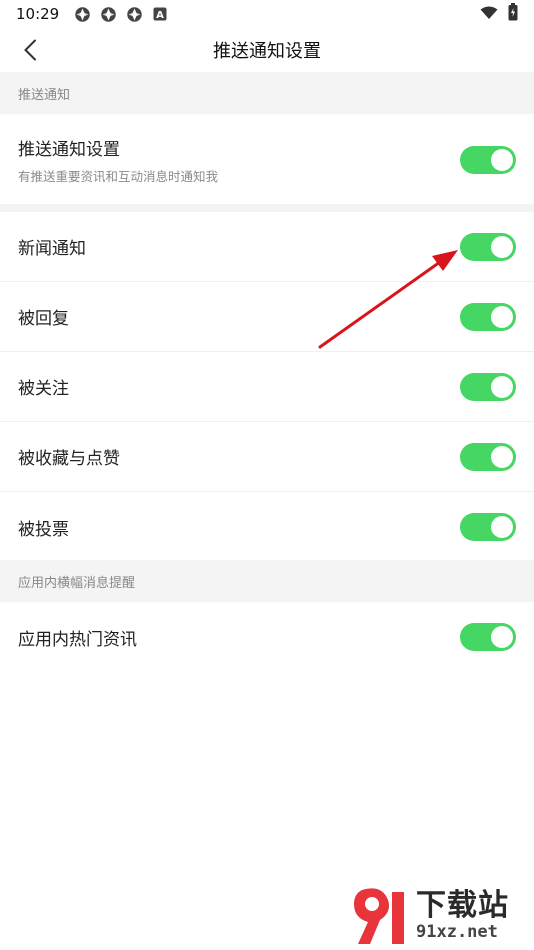 This screenshot has height=950, width=534. What do you see at coordinates (488, 160) in the screenshot?
I see `push-main-toggle` at bounding box center [488, 160].